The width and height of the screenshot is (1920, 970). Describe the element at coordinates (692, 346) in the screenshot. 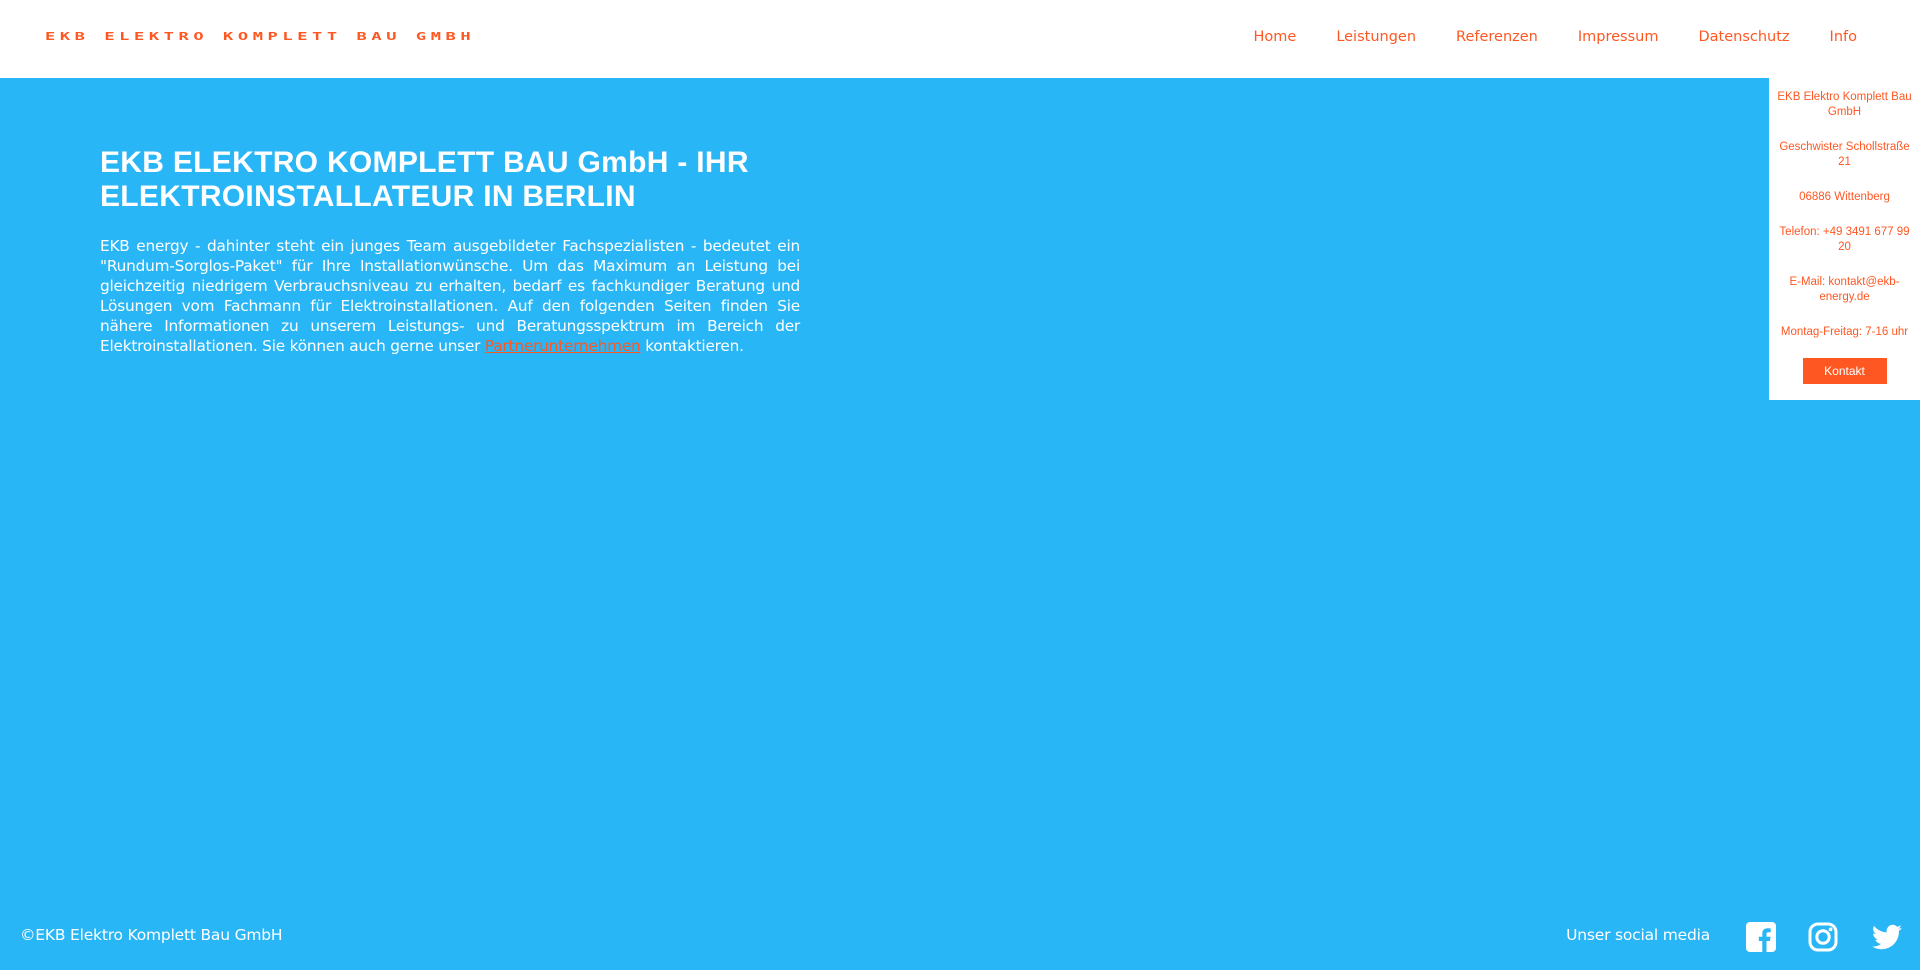

I see `intro-text-end: kontaktieren.` at that location.